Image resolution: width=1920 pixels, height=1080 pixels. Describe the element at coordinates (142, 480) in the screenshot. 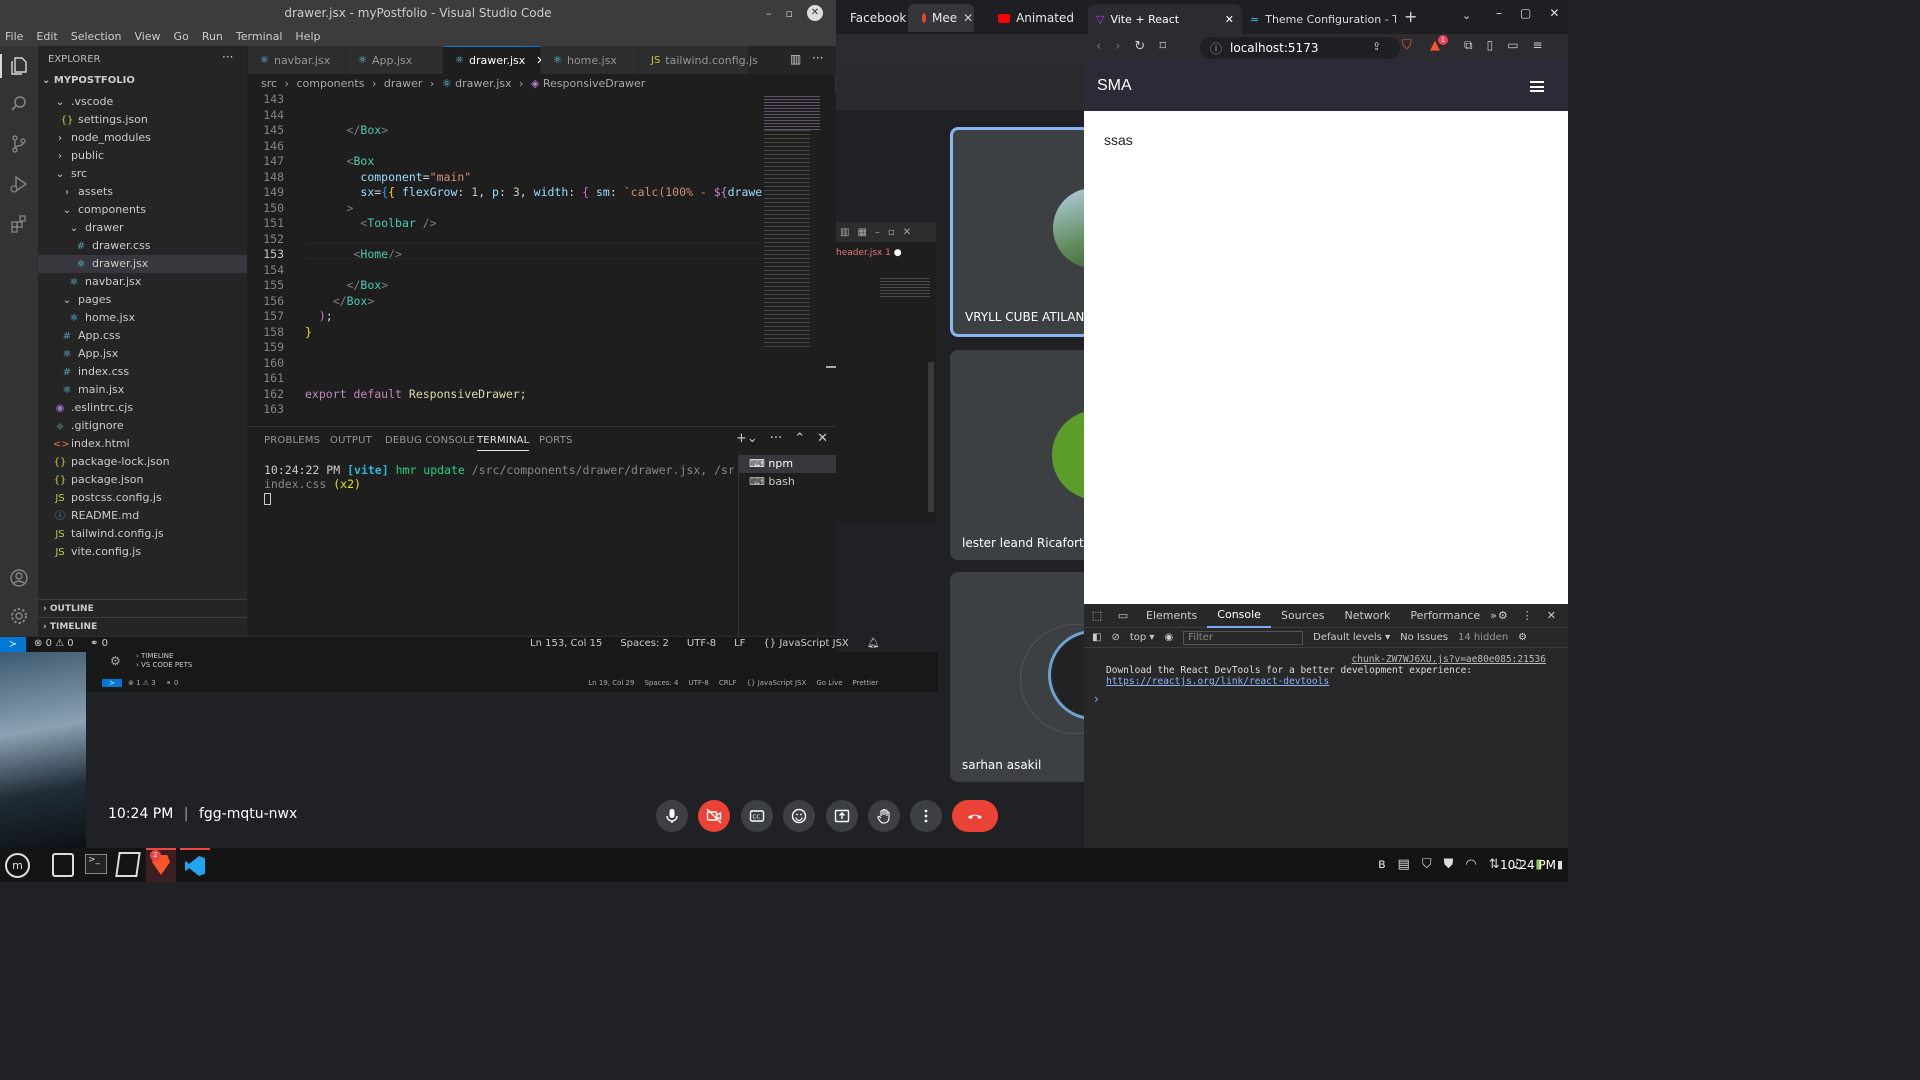

I see `tree-file: {} package.json` at that location.